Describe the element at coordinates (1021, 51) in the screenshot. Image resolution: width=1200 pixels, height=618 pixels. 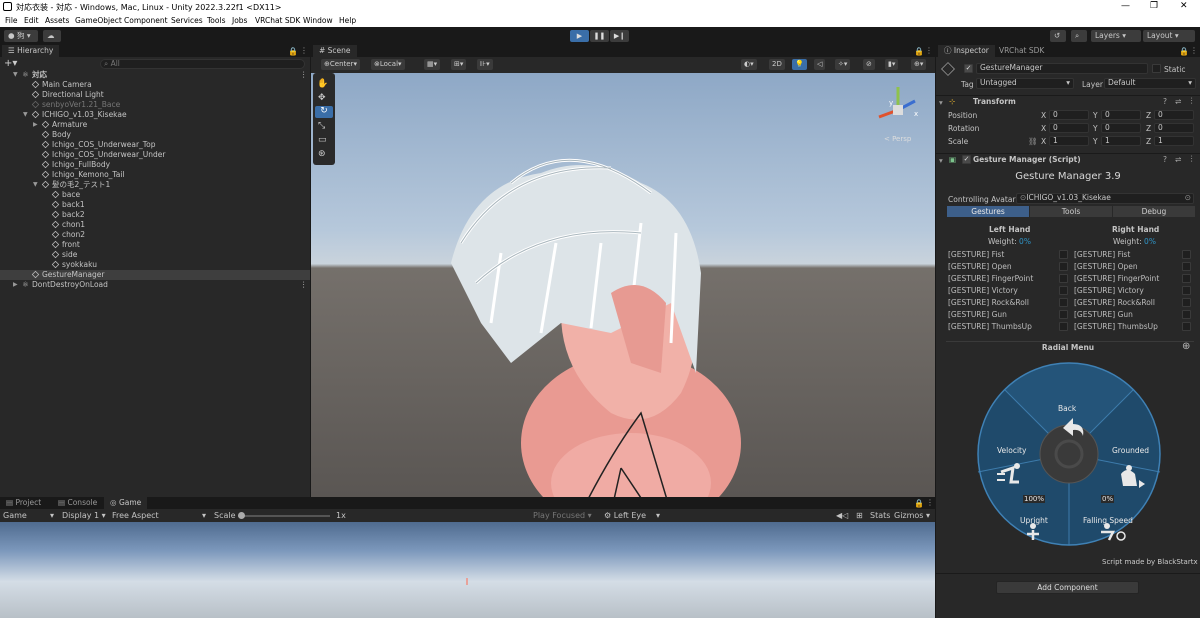
I see `tab-vrchat-sdk: VRChat SDK` at that location.